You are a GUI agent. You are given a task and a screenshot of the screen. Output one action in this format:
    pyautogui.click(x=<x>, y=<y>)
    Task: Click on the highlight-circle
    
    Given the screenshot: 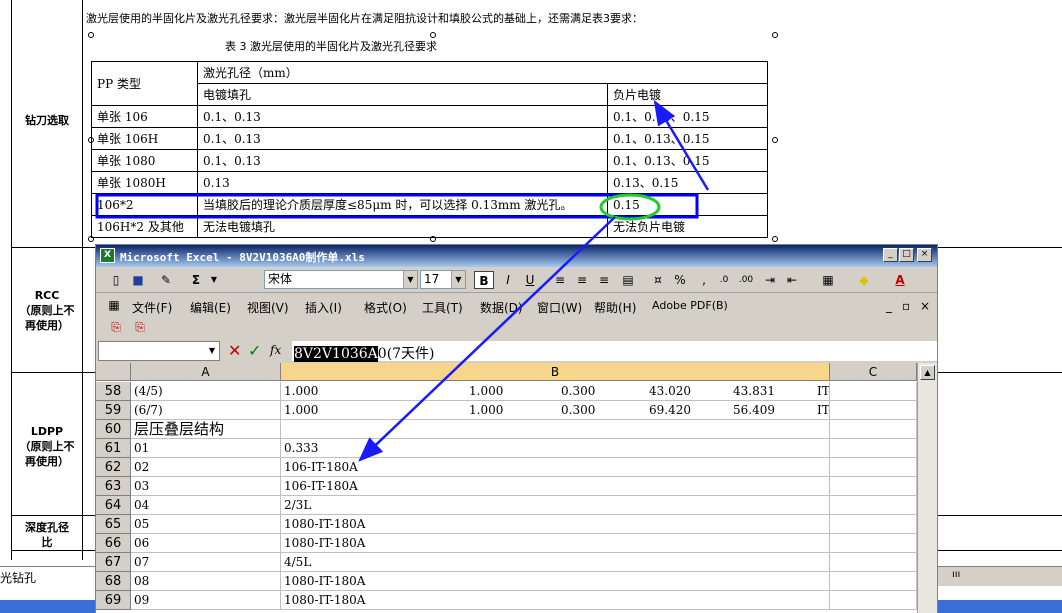 What is the action you would take?
    pyautogui.click(x=630, y=207)
    